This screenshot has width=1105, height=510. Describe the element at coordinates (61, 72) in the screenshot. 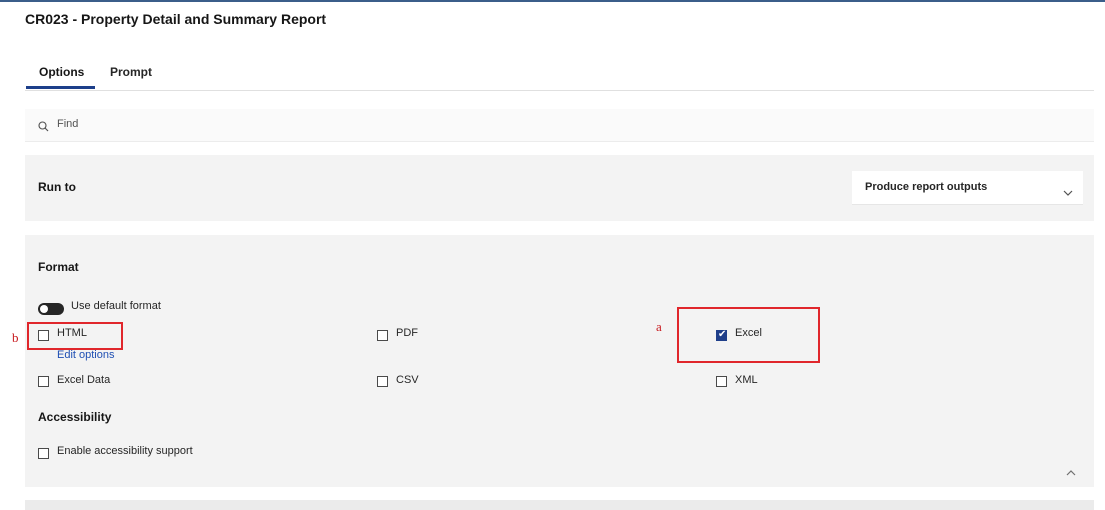

I see `tab-options: Options` at that location.